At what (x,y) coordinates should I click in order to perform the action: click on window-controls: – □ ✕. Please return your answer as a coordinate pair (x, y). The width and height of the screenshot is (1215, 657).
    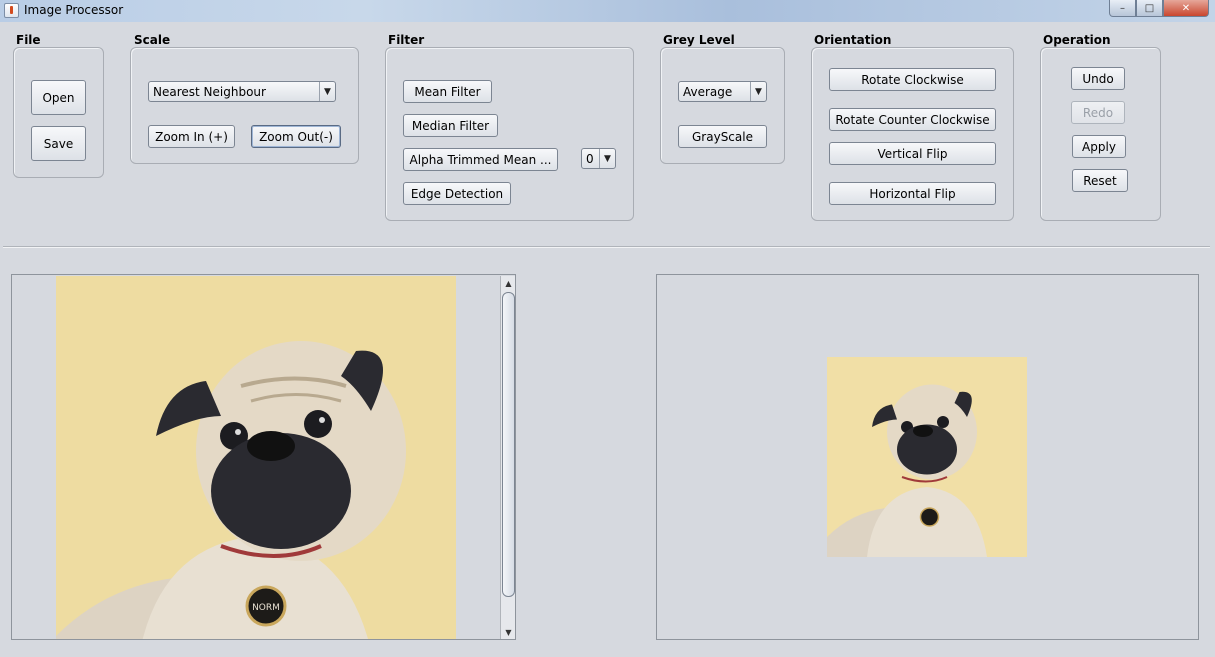
    Looking at the image, I should click on (1159, 9).